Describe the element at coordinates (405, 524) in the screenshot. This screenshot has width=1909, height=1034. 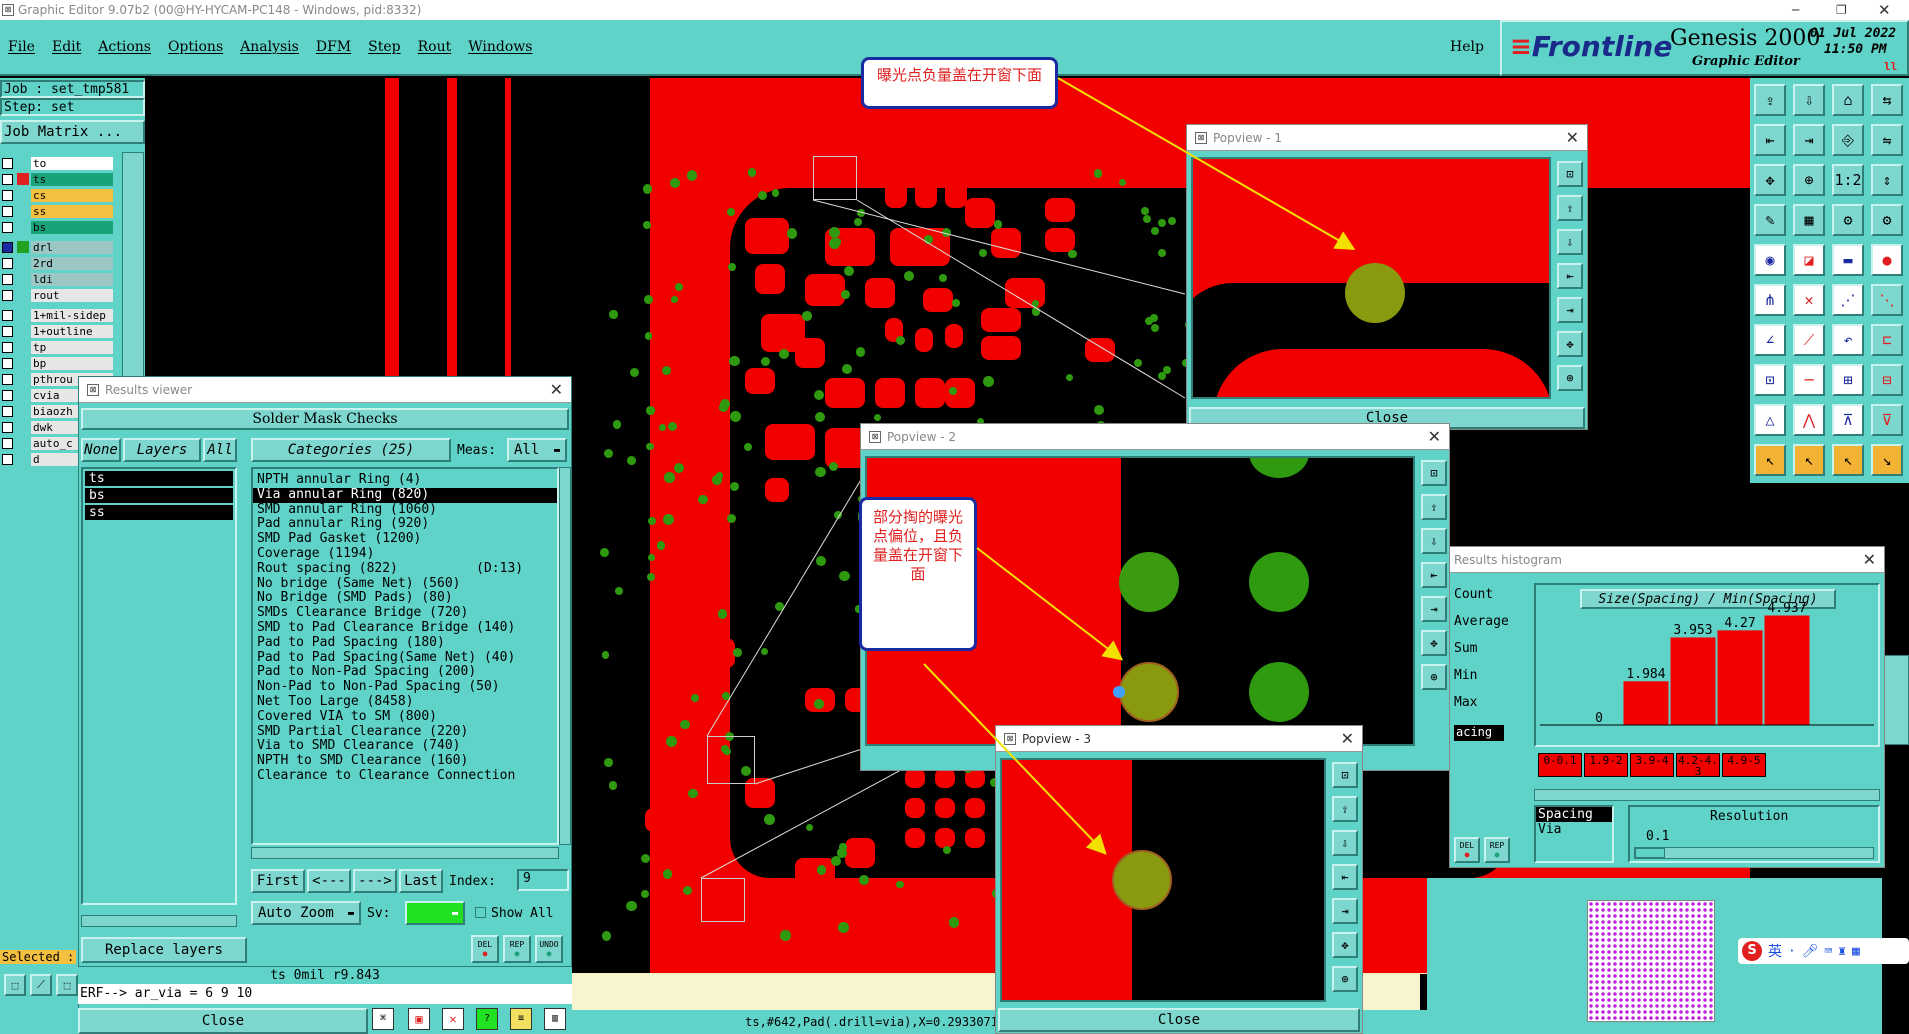
I see `category-item: Pad annular Ring (920)` at that location.